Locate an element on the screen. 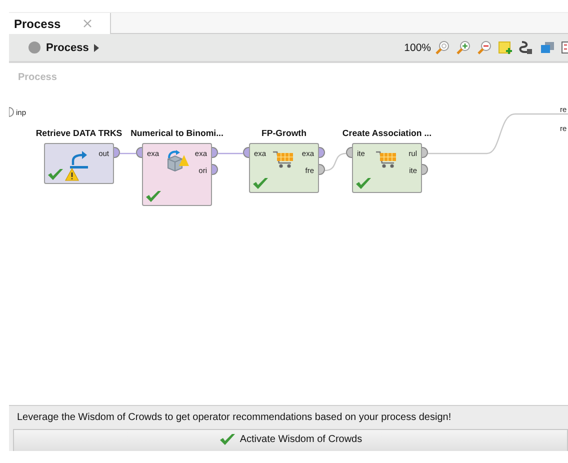  process-icon is located at coordinates (34, 47).